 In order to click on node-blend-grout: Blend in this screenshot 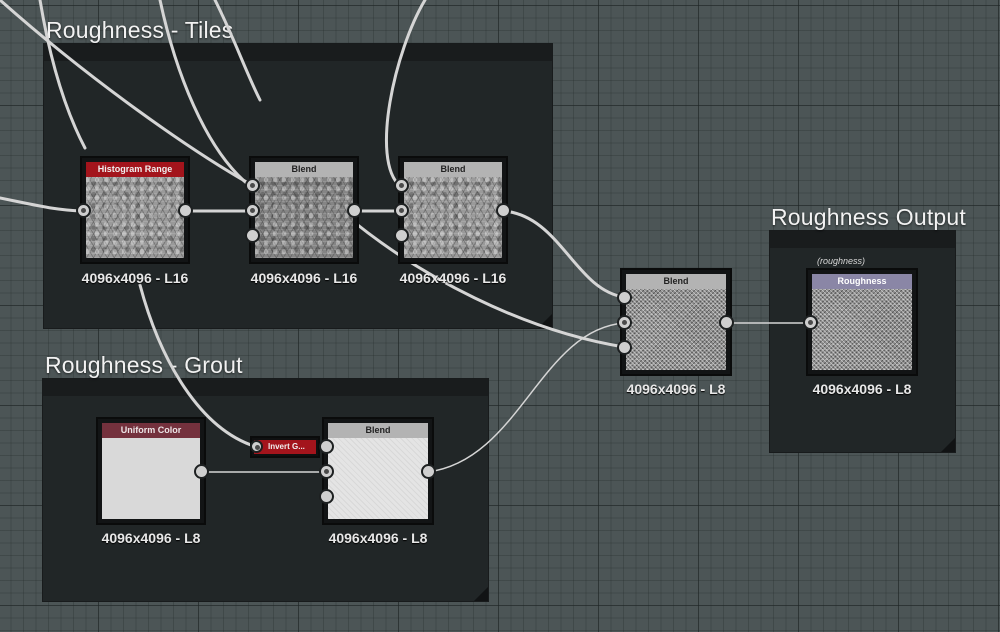, I will do `click(378, 471)`.